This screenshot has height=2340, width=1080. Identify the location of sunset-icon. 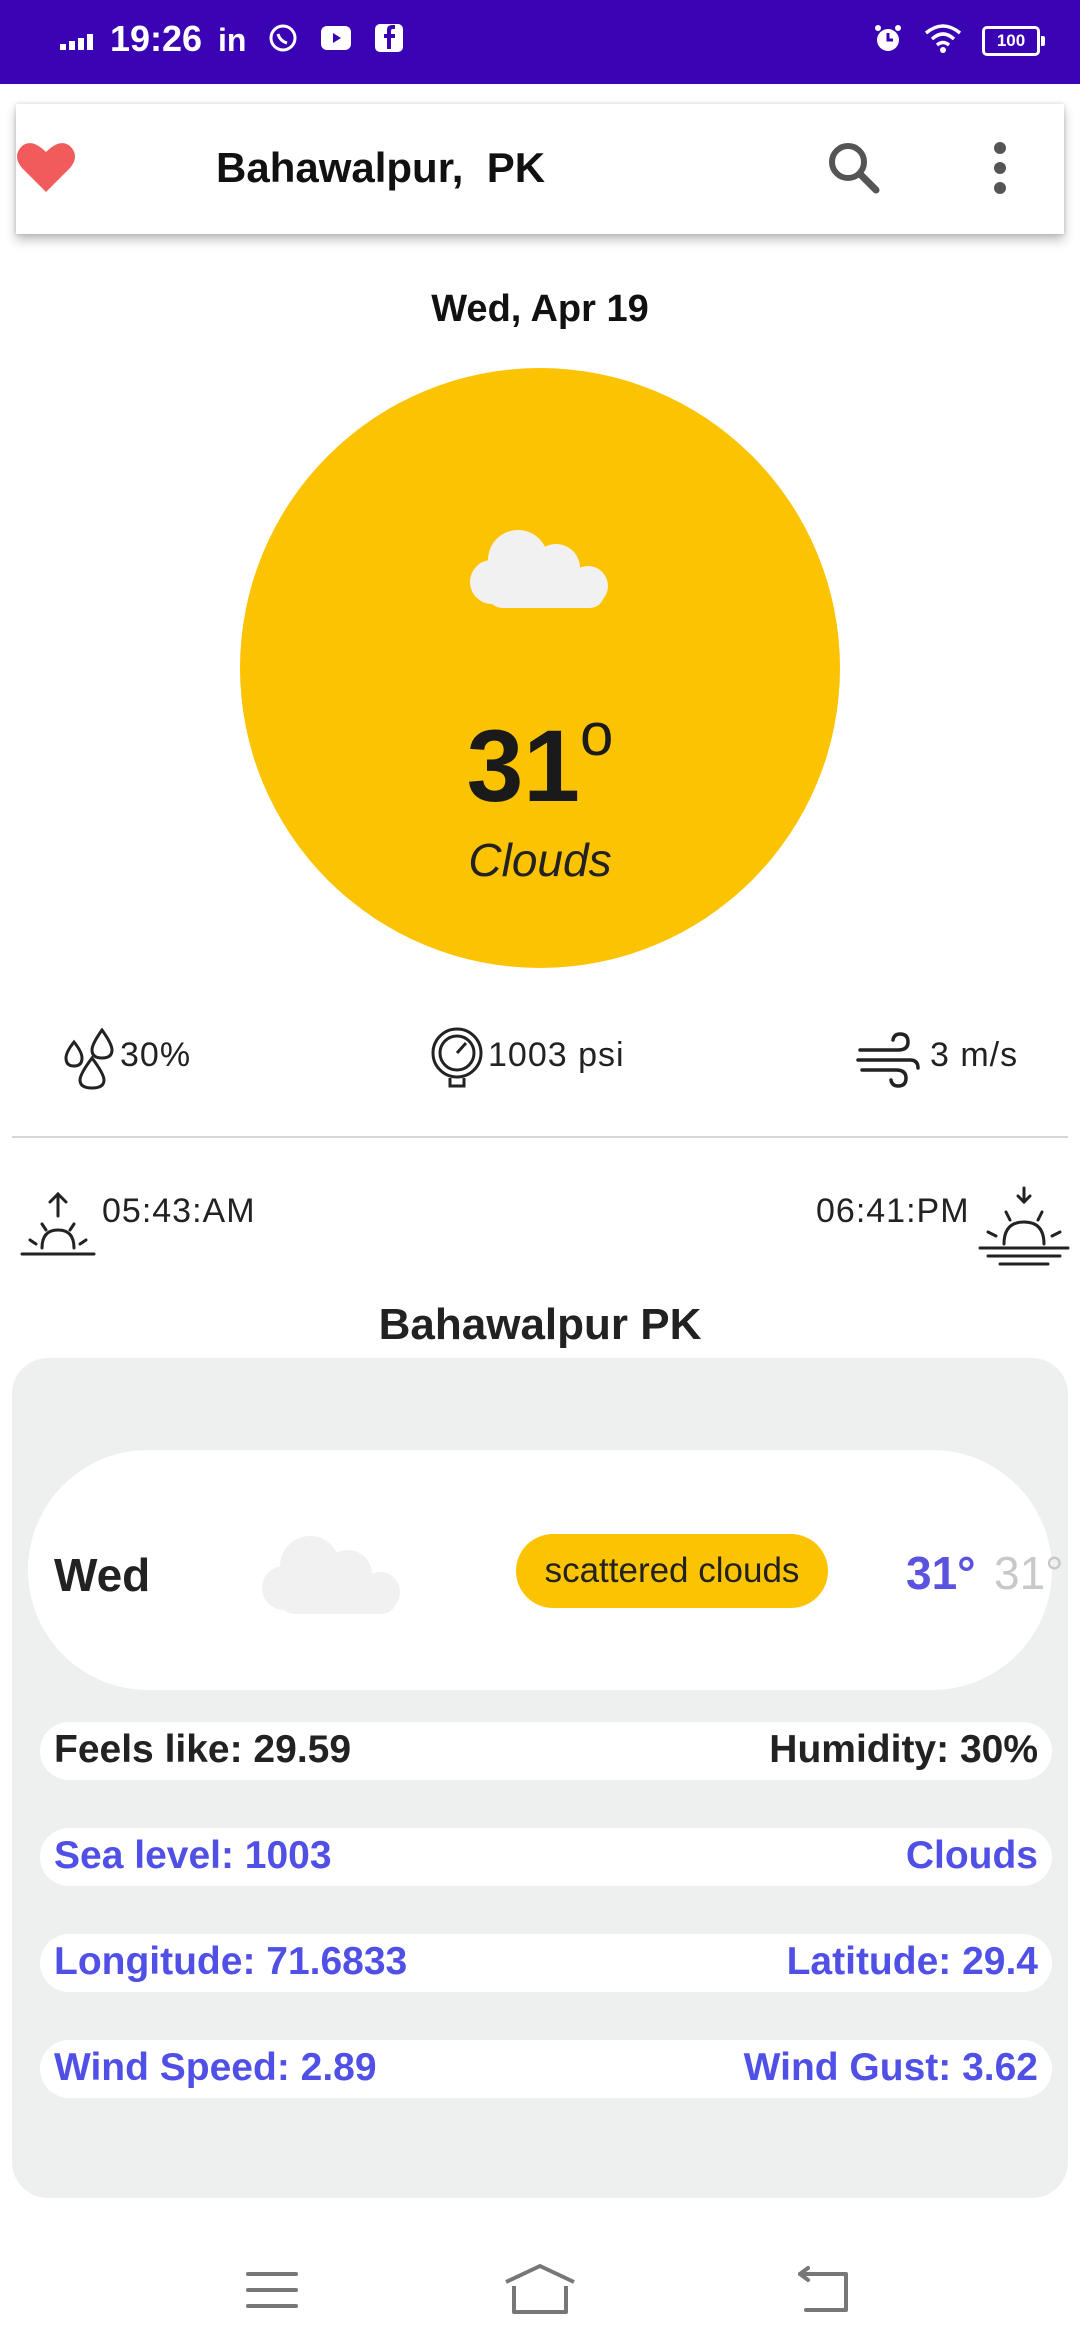
(1024, 1231).